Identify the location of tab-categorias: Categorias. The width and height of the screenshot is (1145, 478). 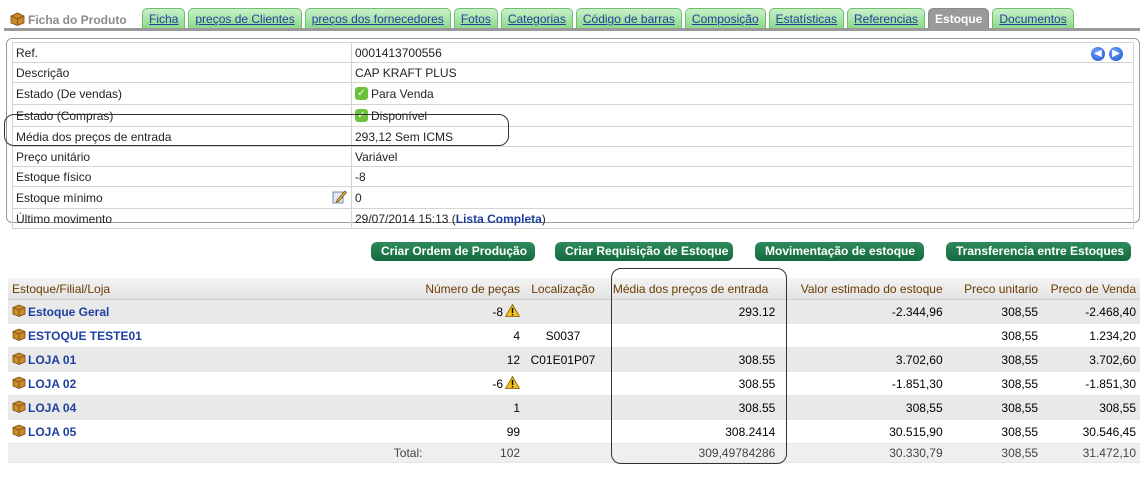
(536, 18).